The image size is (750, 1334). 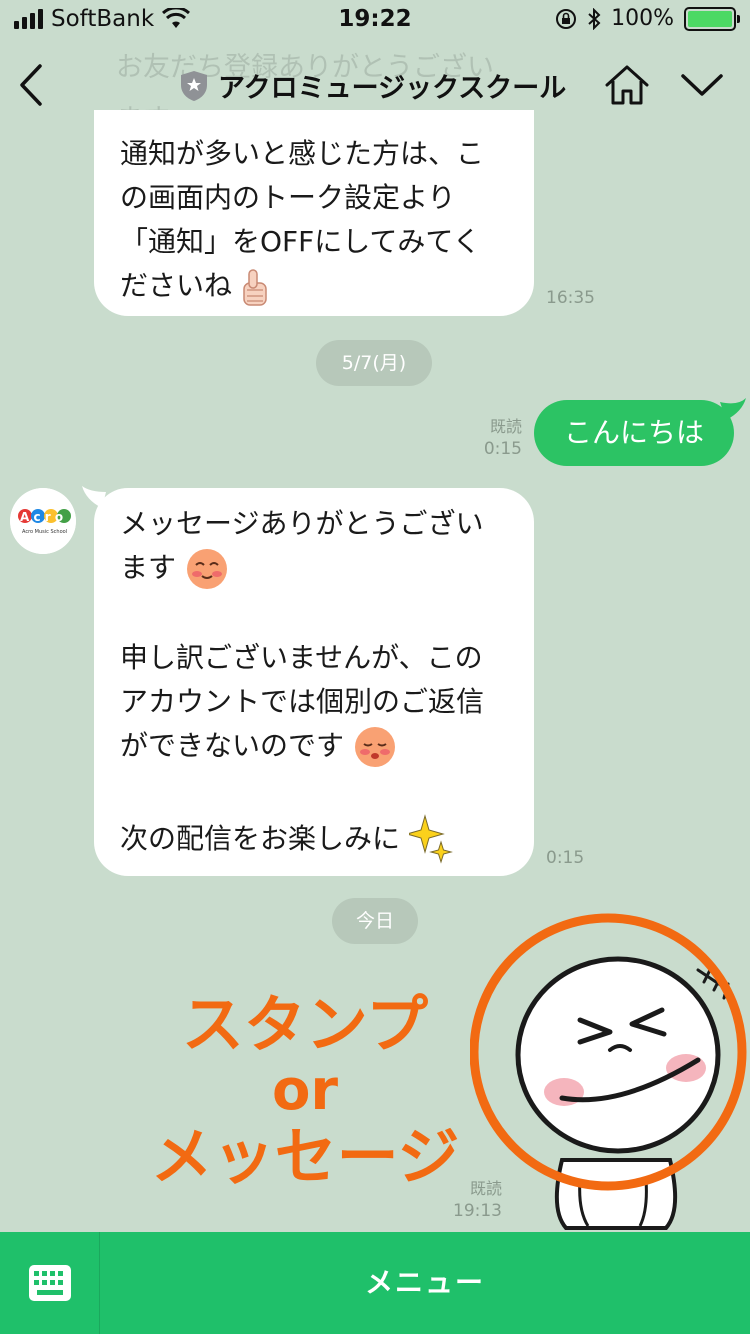 I want to click on annotation-line: スタンプ, so click(x=305, y=1024).